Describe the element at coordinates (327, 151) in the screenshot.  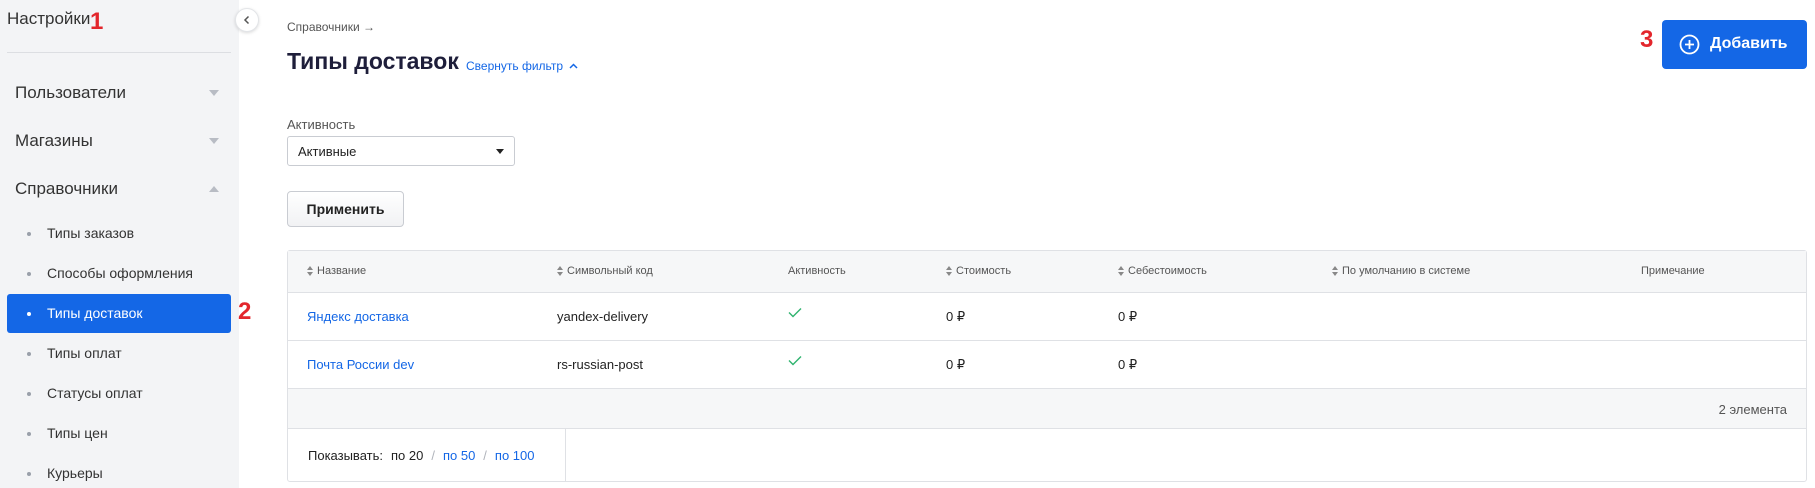
I see `activity-select-value: Активные` at that location.